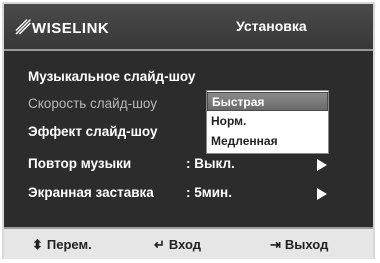 Image resolution: width=380 pixels, height=263 pixels. What do you see at coordinates (70, 28) in the screenshot?
I see `brand-text: WISELINK` at bounding box center [70, 28].